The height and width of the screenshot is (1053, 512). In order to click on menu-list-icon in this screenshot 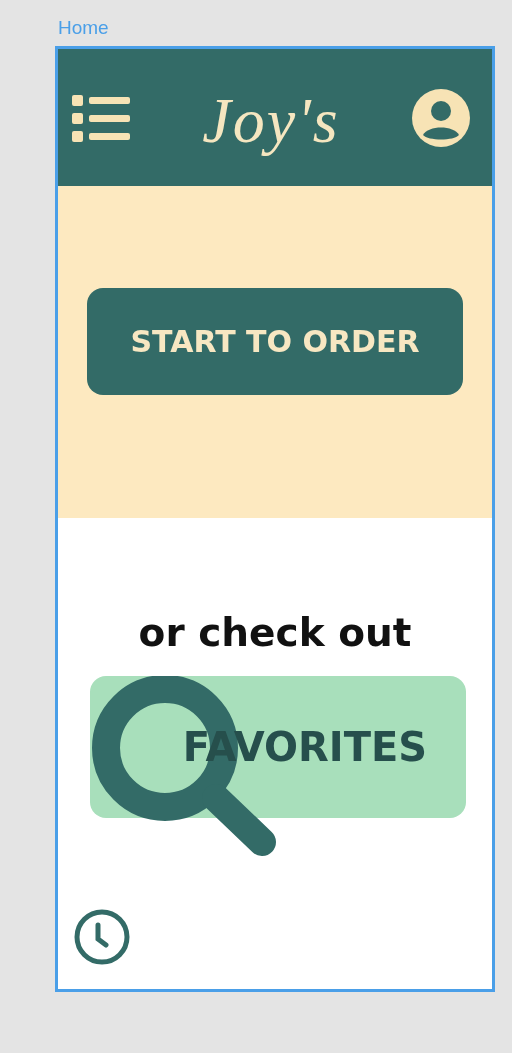, I will do `click(101, 117)`.